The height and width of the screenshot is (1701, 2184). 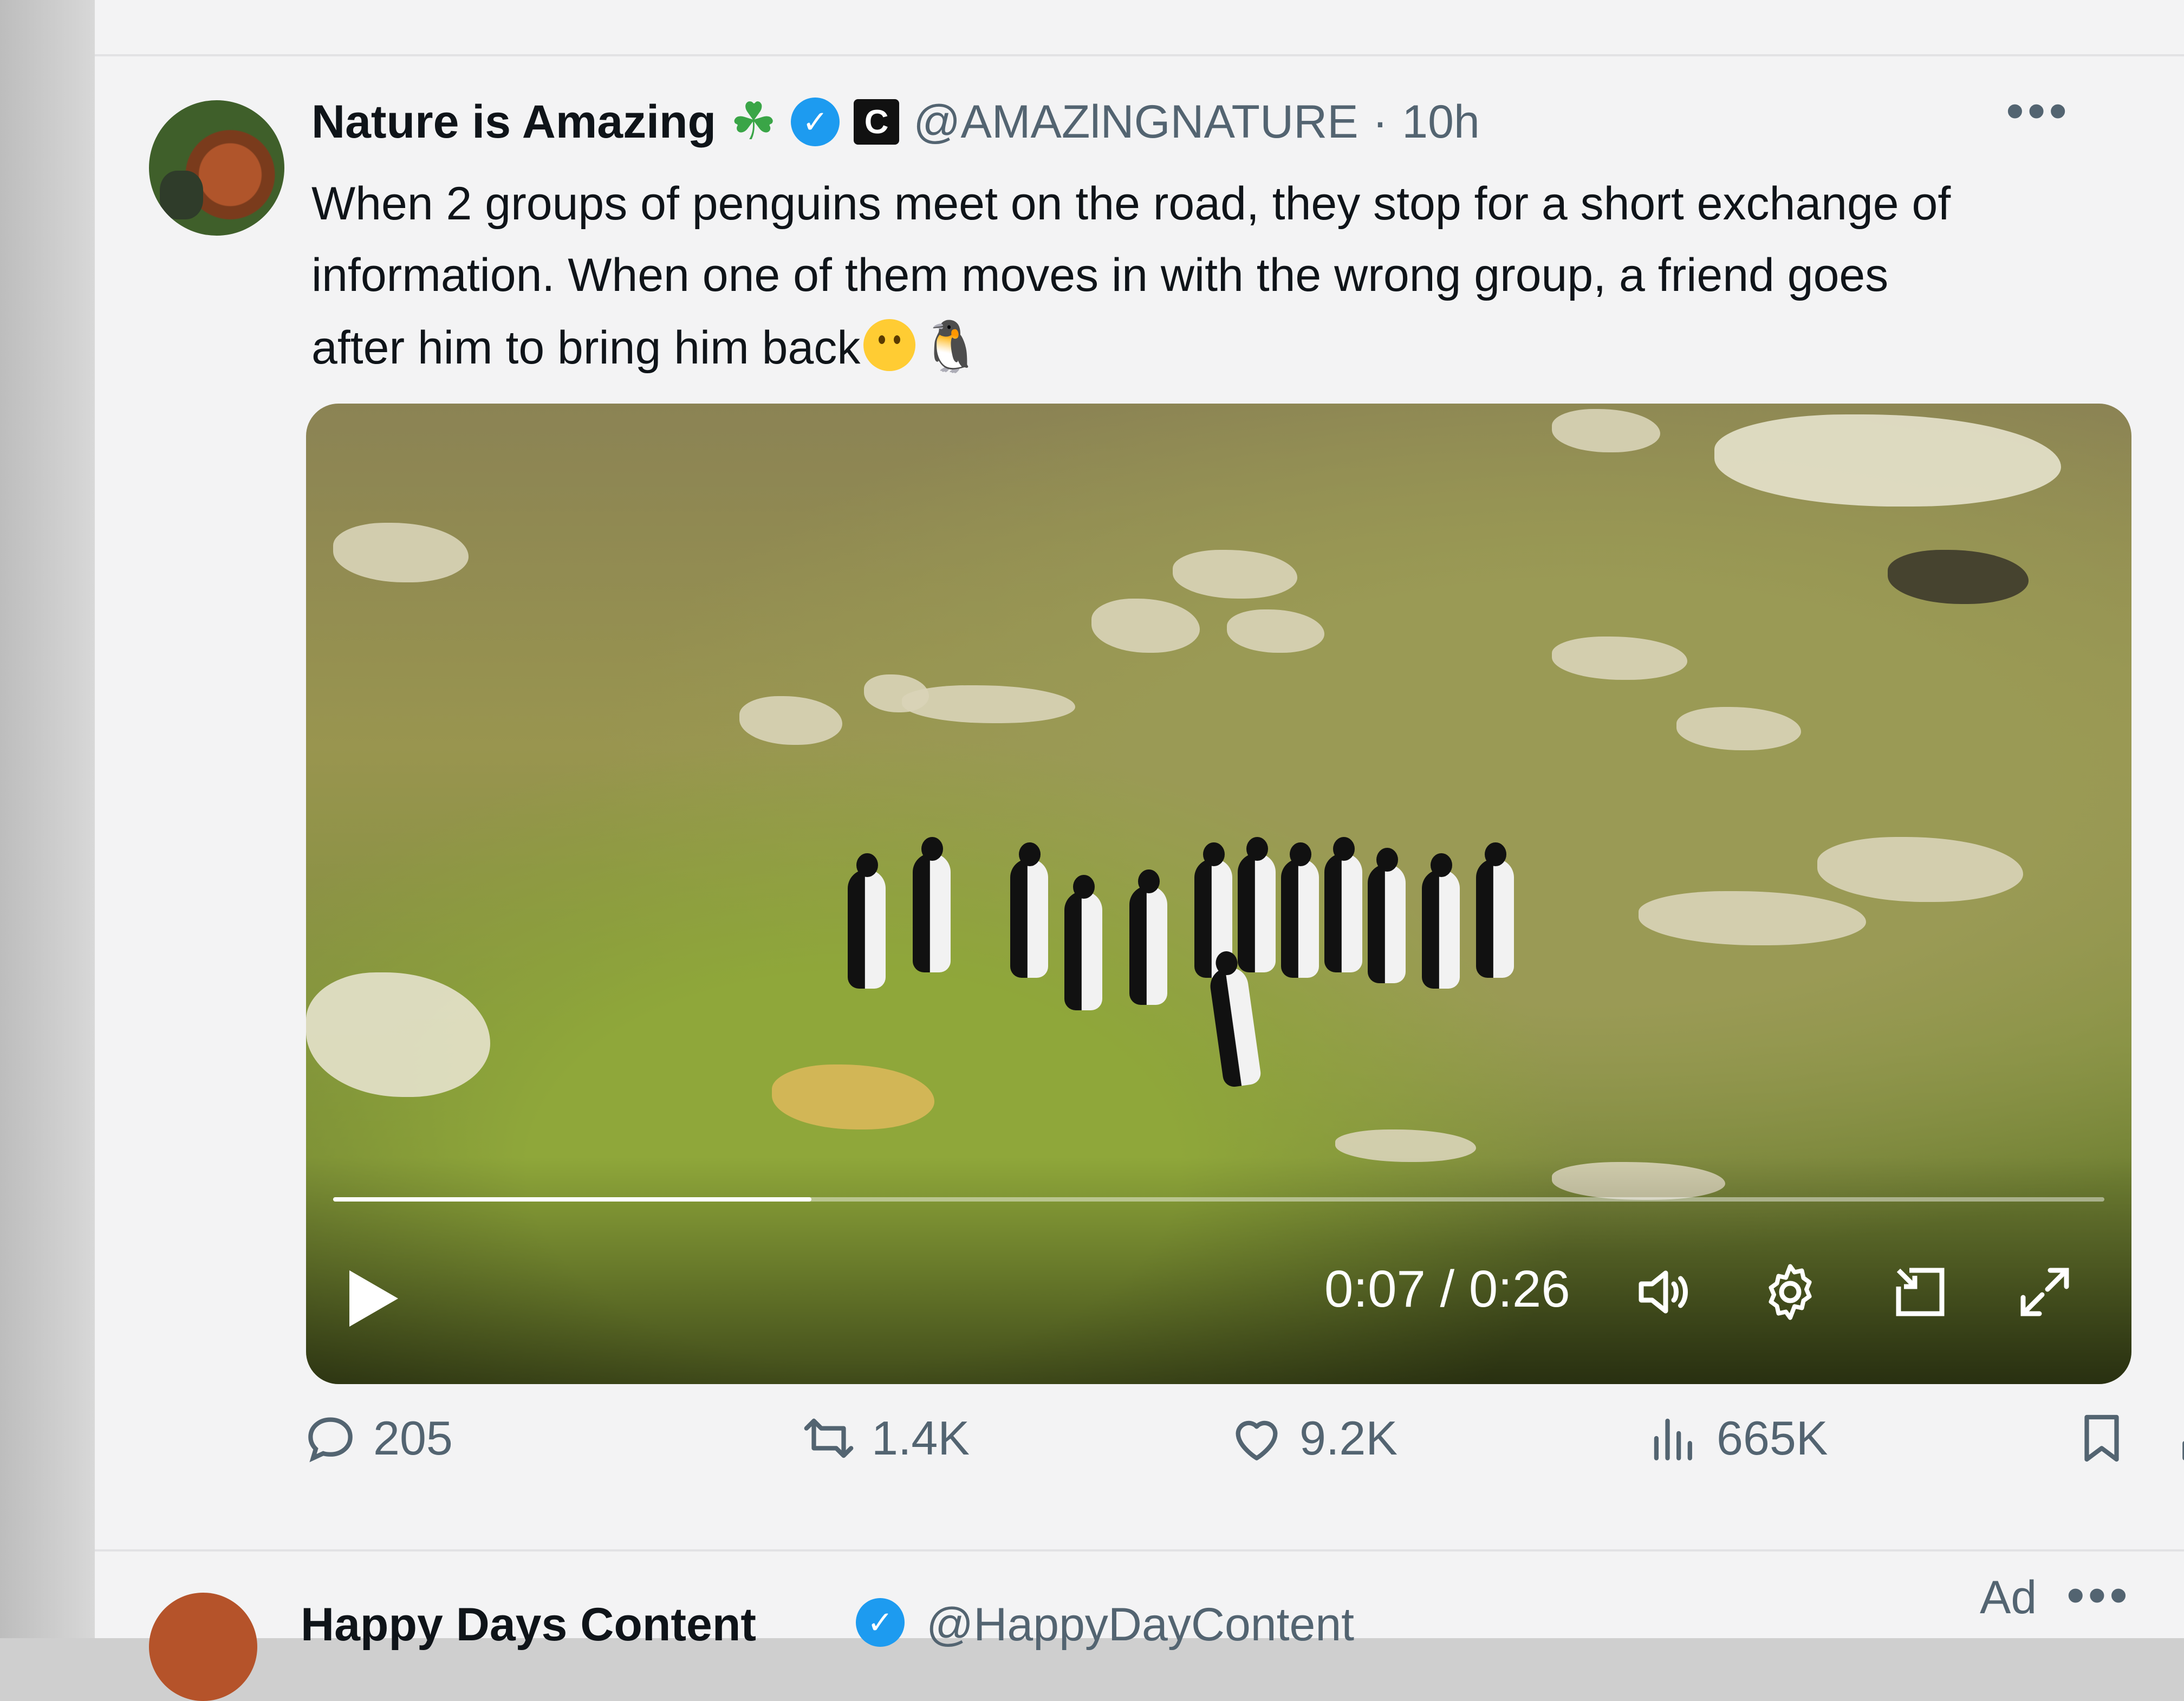 What do you see at coordinates (2183, 1451) in the screenshot?
I see `share-upload-icon` at bounding box center [2183, 1451].